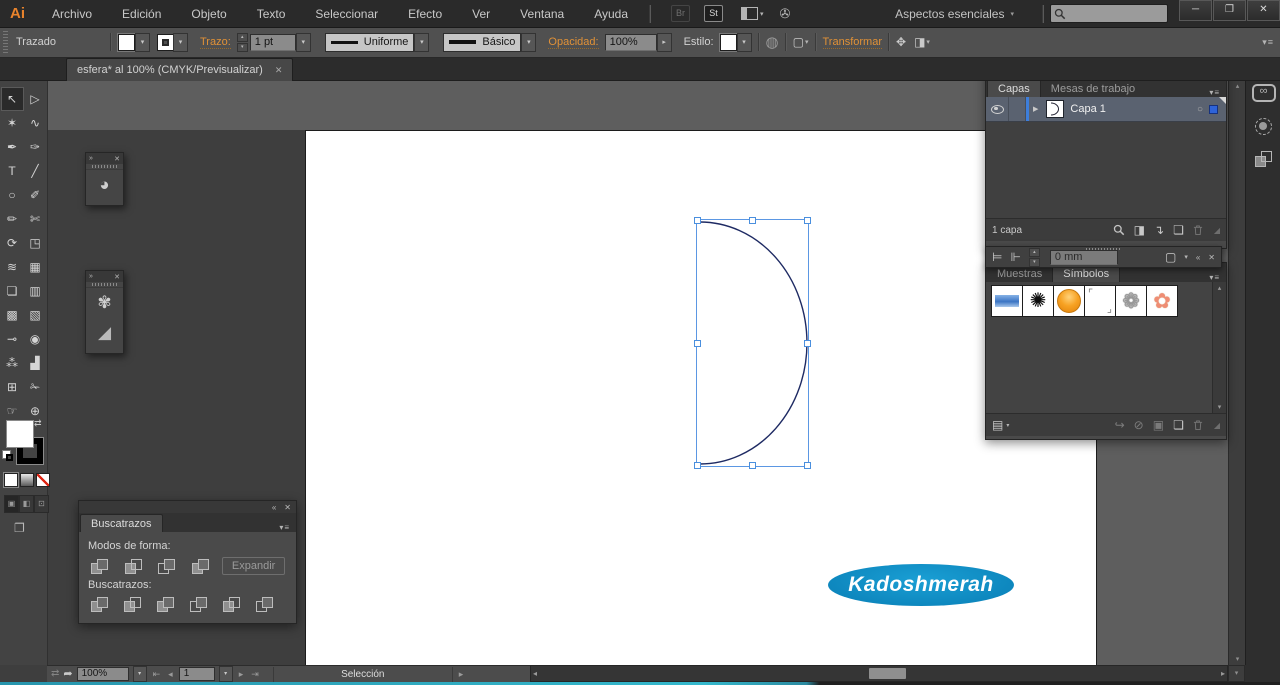 This screenshot has height=685, width=1280. I want to click on merge-button, so click(166, 604).